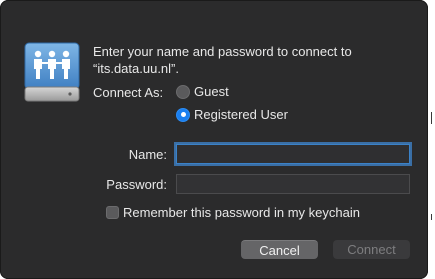  Describe the element at coordinates (183, 91) in the screenshot. I see `guest-radio-button` at that location.